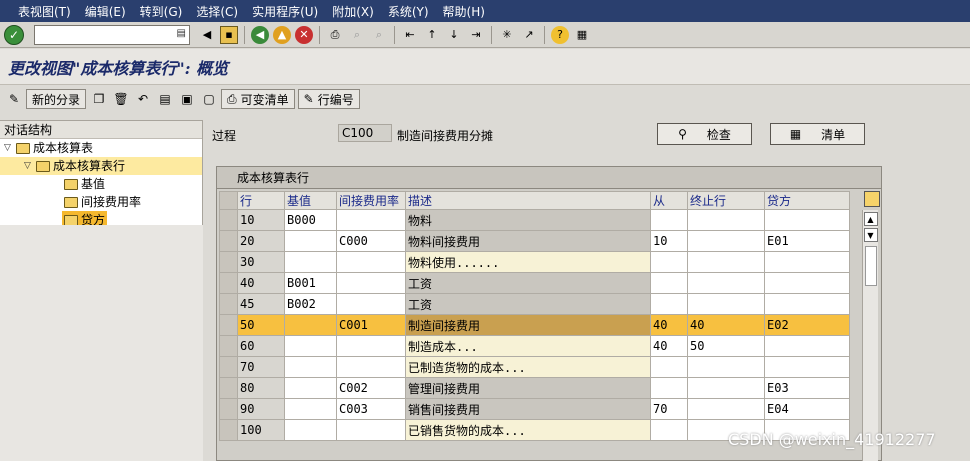 The height and width of the screenshot is (461, 970). Describe the element at coordinates (582, 35) in the screenshot. I see `layout-menu-icon: ▦` at that location.